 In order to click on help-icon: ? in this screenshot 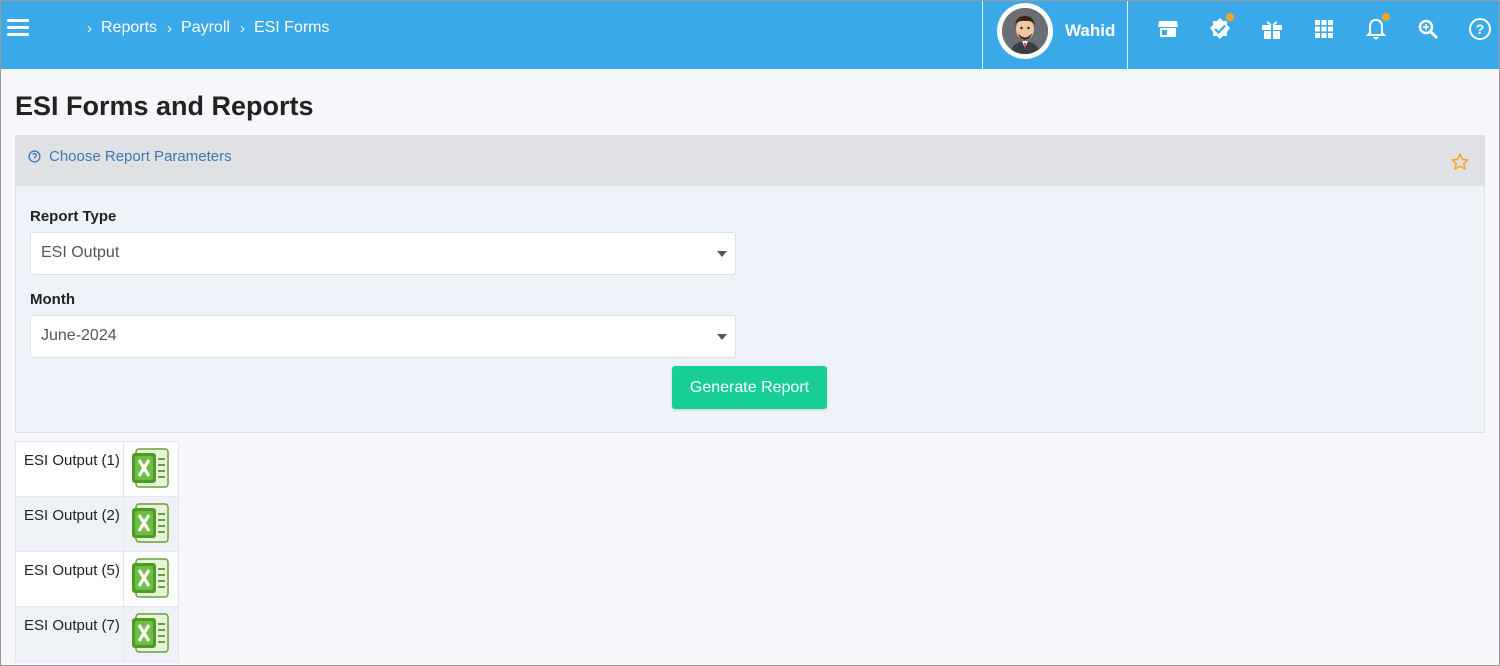, I will do `click(1480, 29)`.